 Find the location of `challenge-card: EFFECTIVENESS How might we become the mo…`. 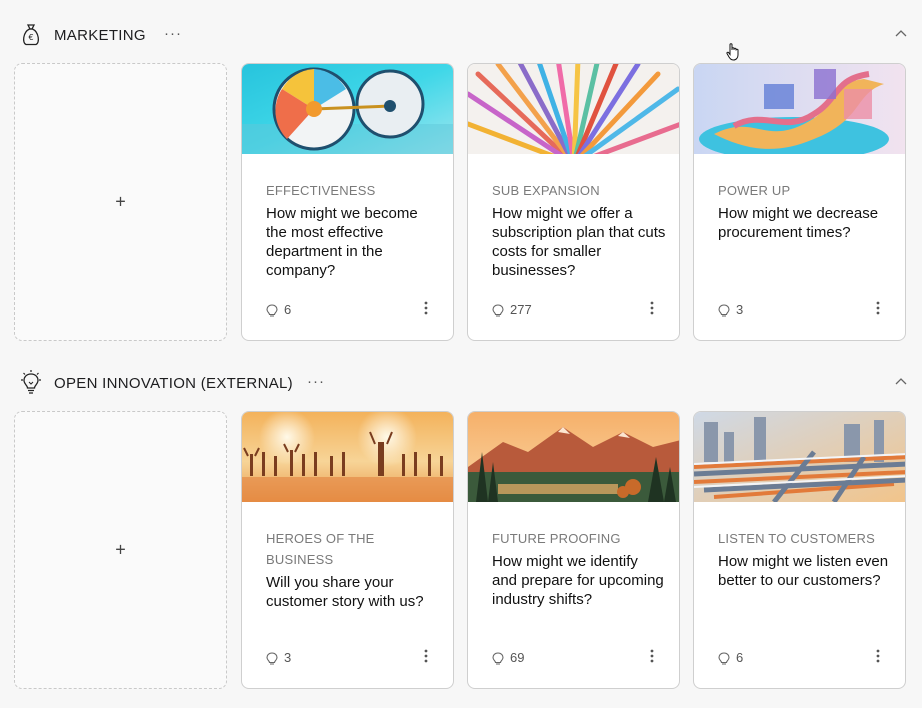

challenge-card: EFFECTIVENESS How might we become the mo… is located at coordinates (347, 202).